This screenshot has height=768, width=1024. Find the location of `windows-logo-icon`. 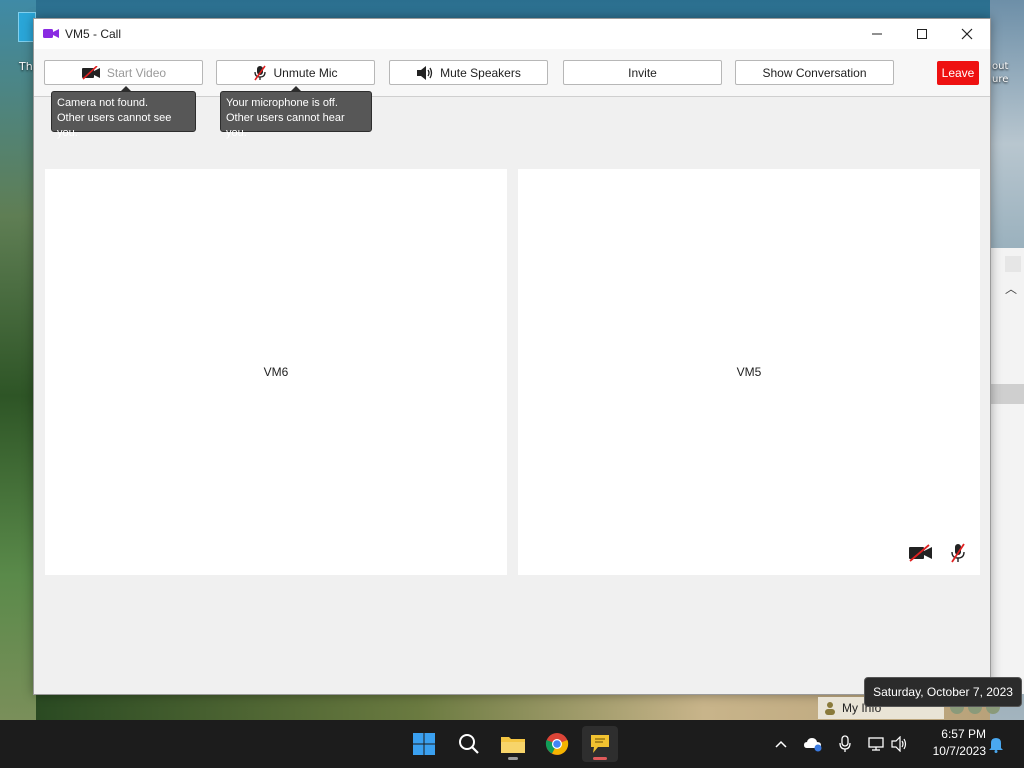

windows-logo-icon is located at coordinates (424, 744).